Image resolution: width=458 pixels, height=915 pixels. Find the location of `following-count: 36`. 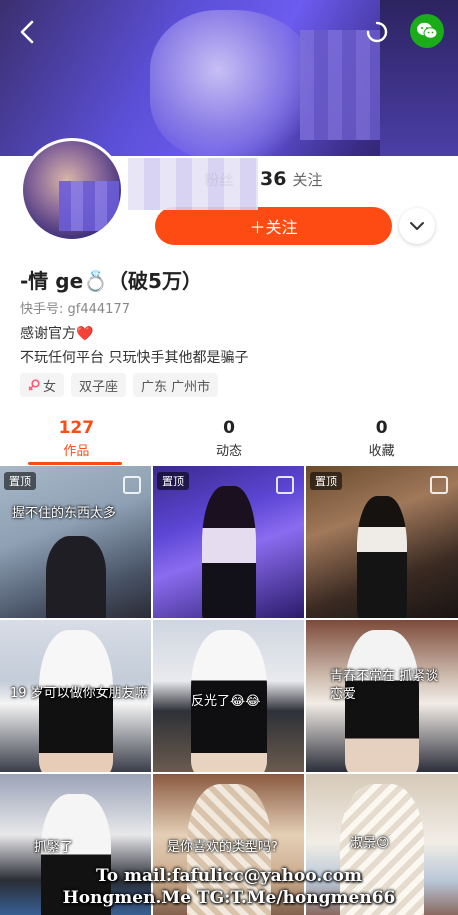

following-count: 36 is located at coordinates (273, 179).